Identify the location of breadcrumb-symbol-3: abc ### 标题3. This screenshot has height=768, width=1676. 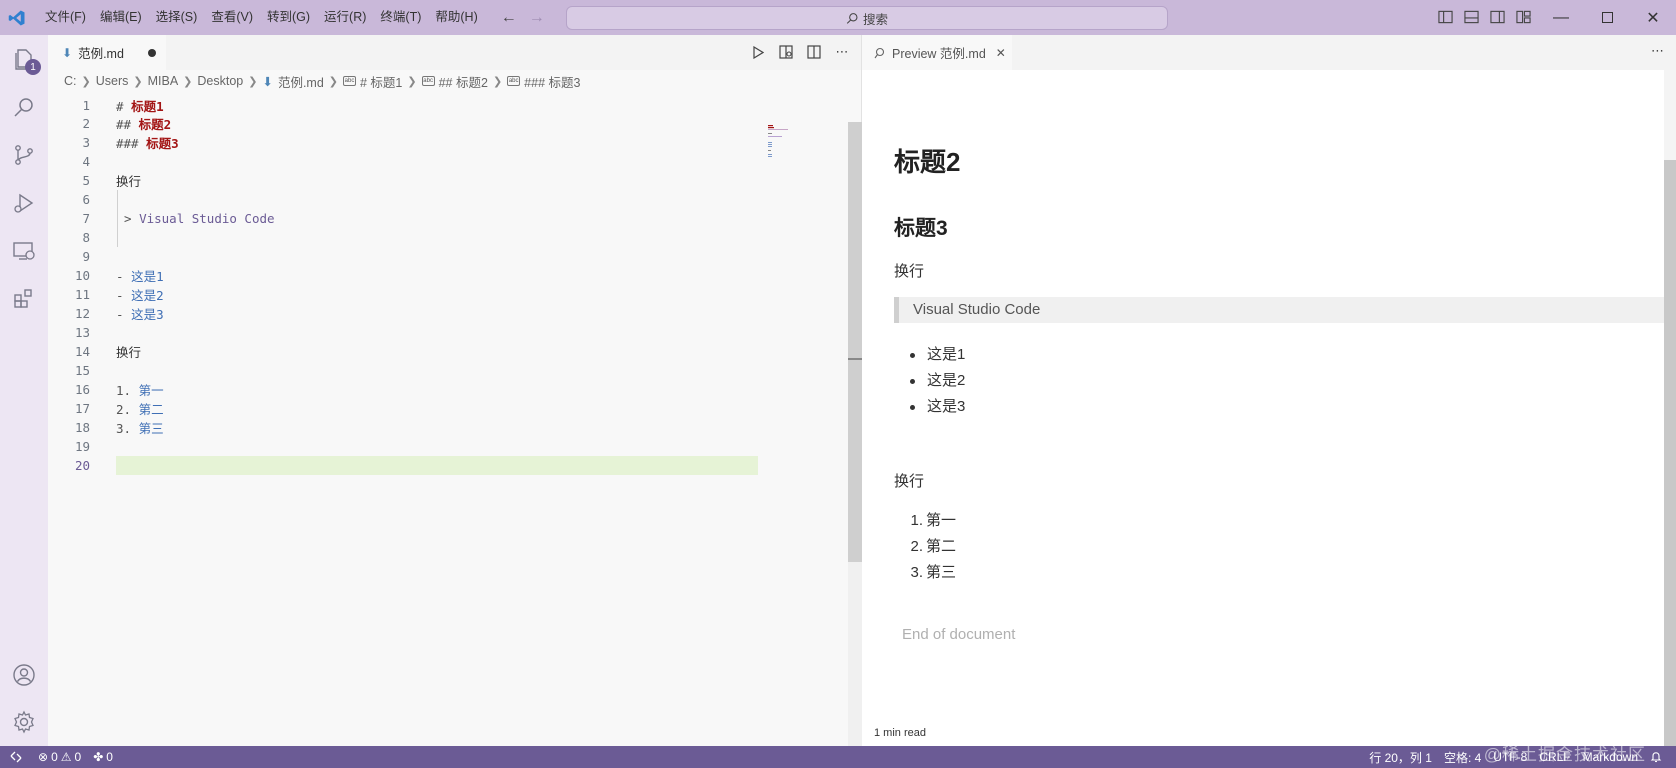
(543, 81).